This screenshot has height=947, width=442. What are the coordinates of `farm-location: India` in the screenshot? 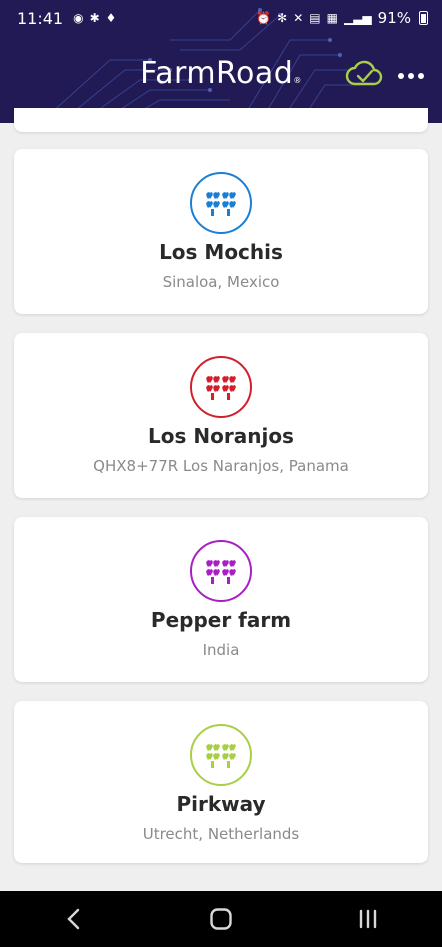 It's located at (221, 650).